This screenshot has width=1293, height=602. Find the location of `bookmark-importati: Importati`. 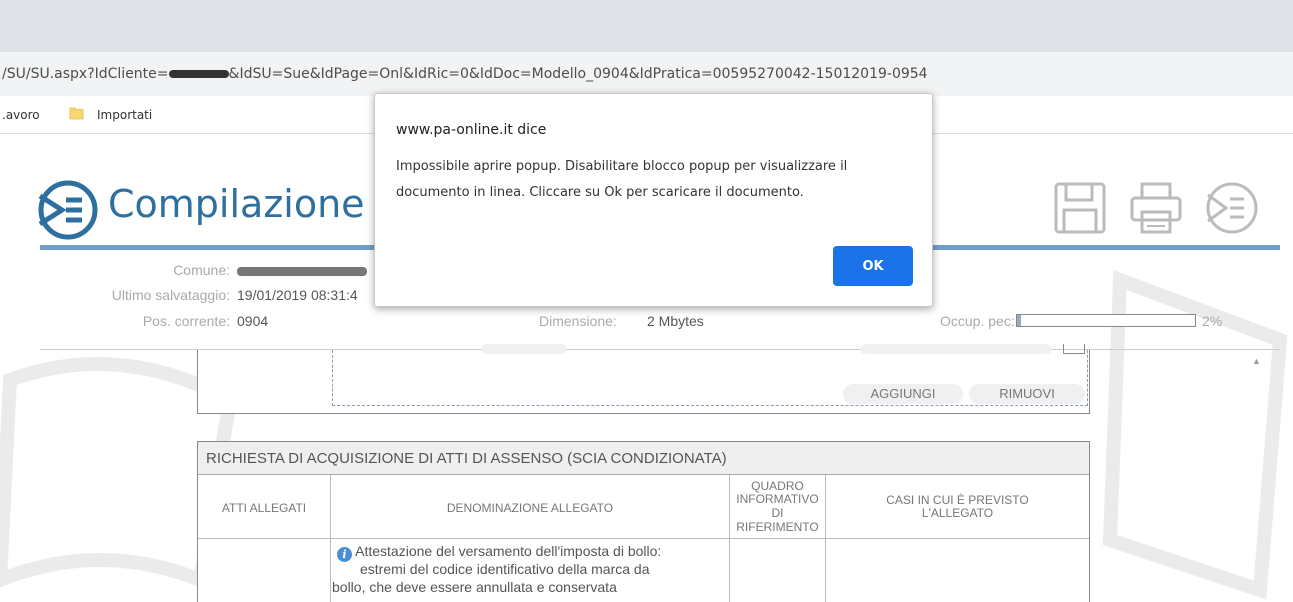

bookmark-importati: Importati is located at coordinates (124, 115).